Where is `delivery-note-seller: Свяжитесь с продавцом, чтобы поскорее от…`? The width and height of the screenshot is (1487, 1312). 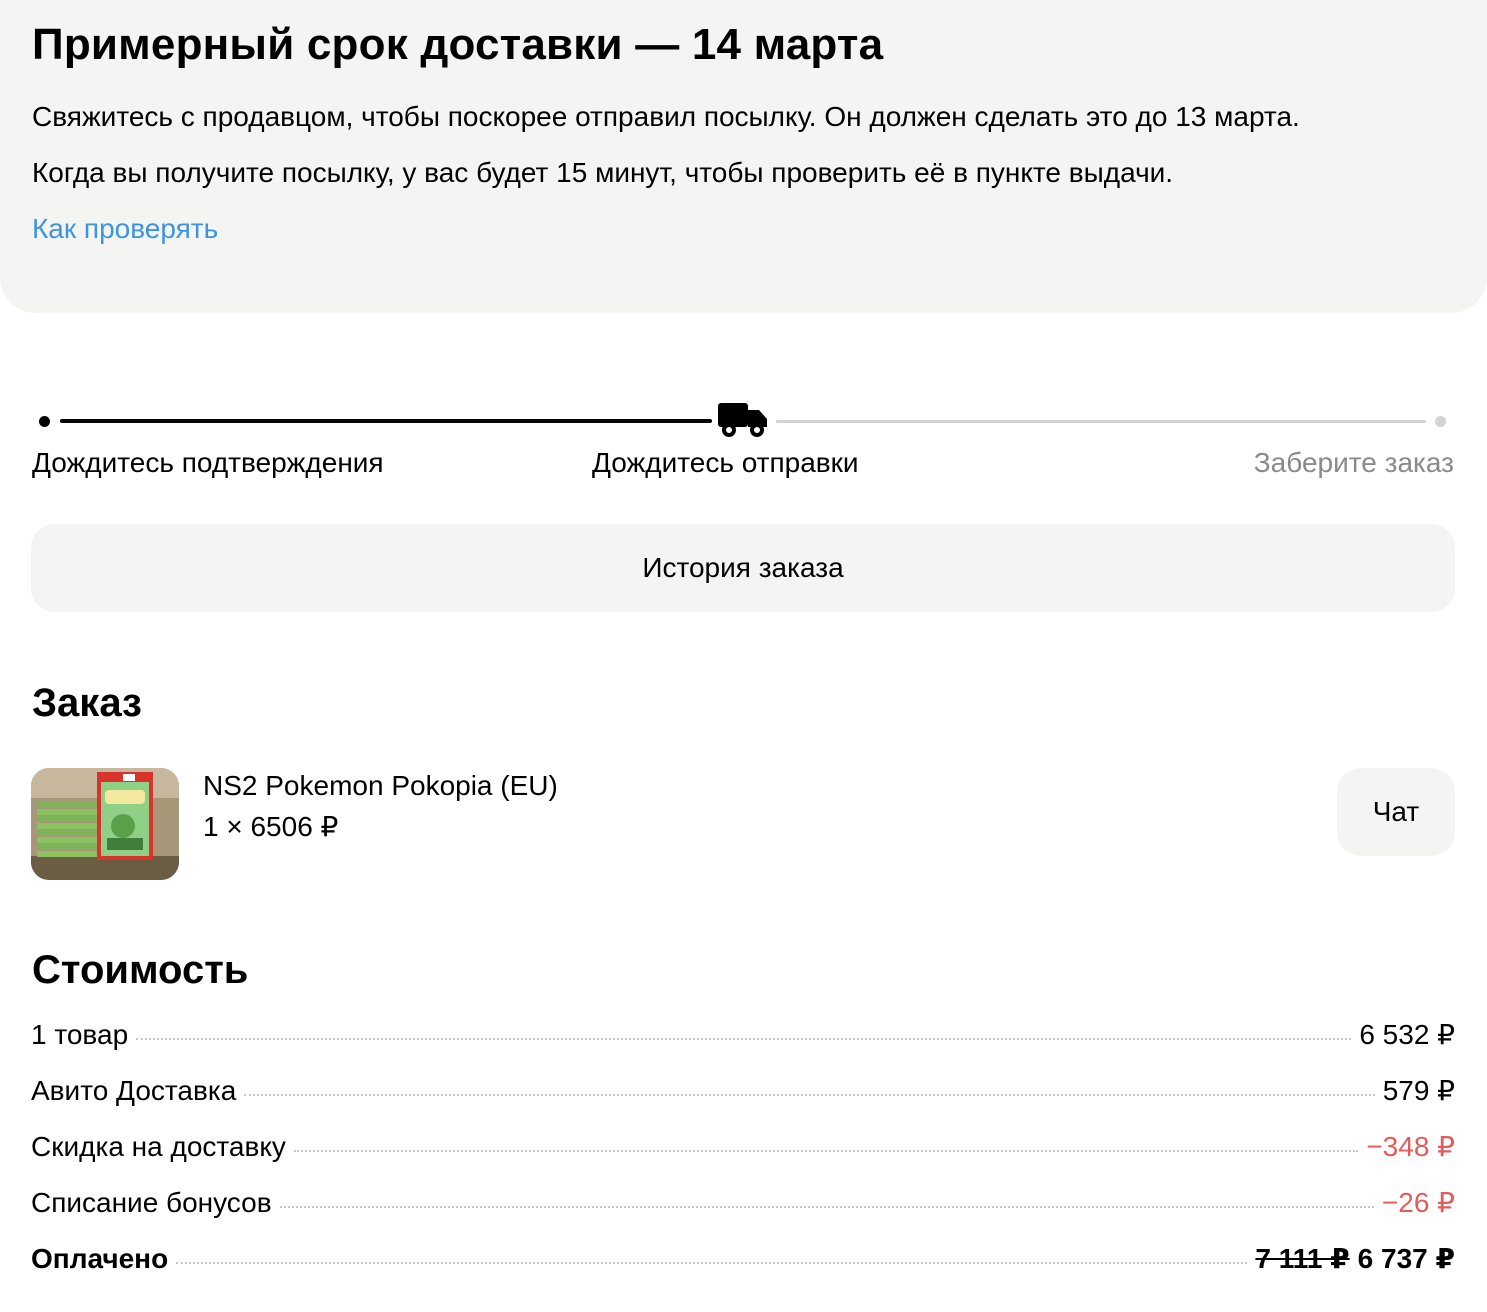 delivery-note-seller: Свяжитесь с продавцом, чтобы поскорее от… is located at coordinates (666, 116).